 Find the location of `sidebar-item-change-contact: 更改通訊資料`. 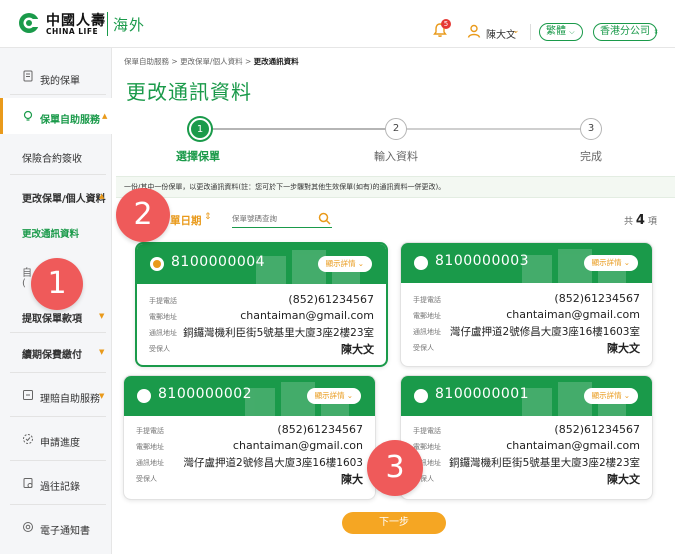

sidebar-item-change-contact: 更改通訊資料 is located at coordinates (56, 232).